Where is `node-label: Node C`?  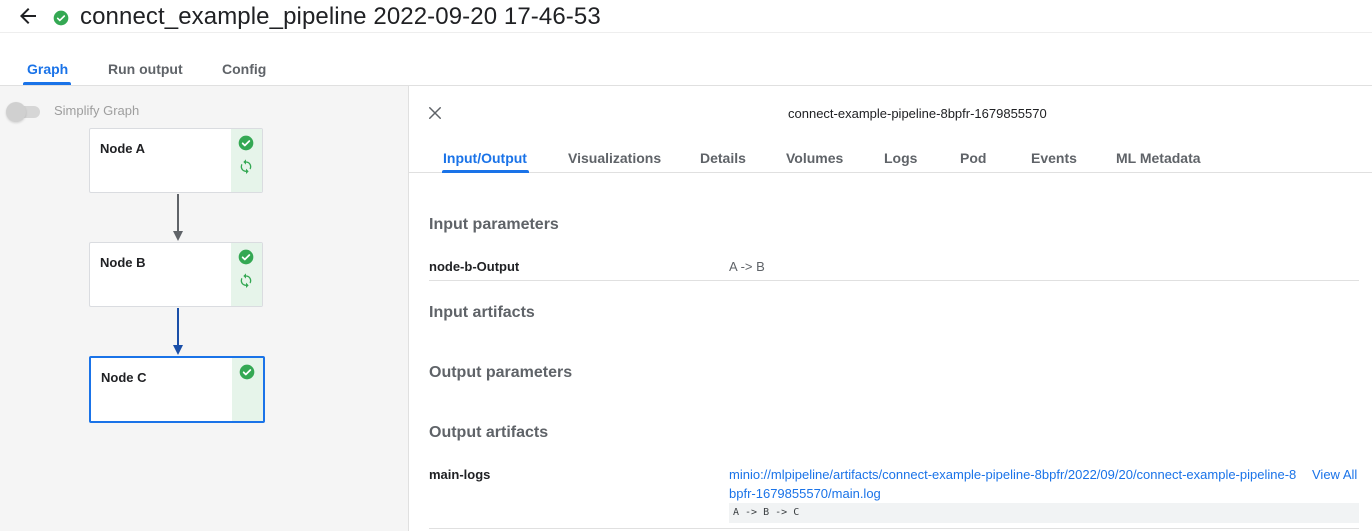 node-label: Node C is located at coordinates (124, 377).